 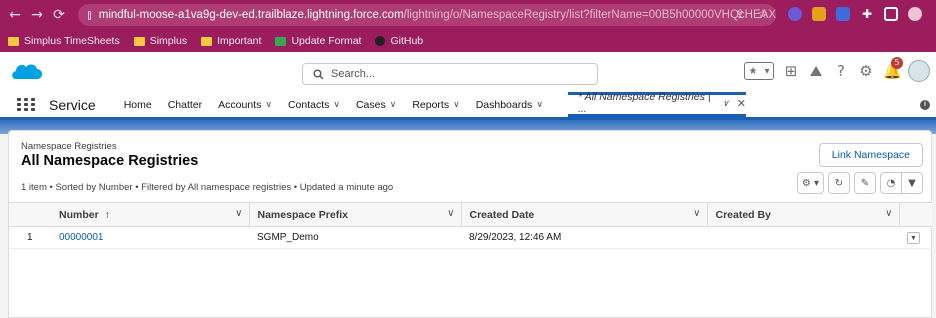 I want to click on link-namespace-button: Link Namespace, so click(x=870, y=155).